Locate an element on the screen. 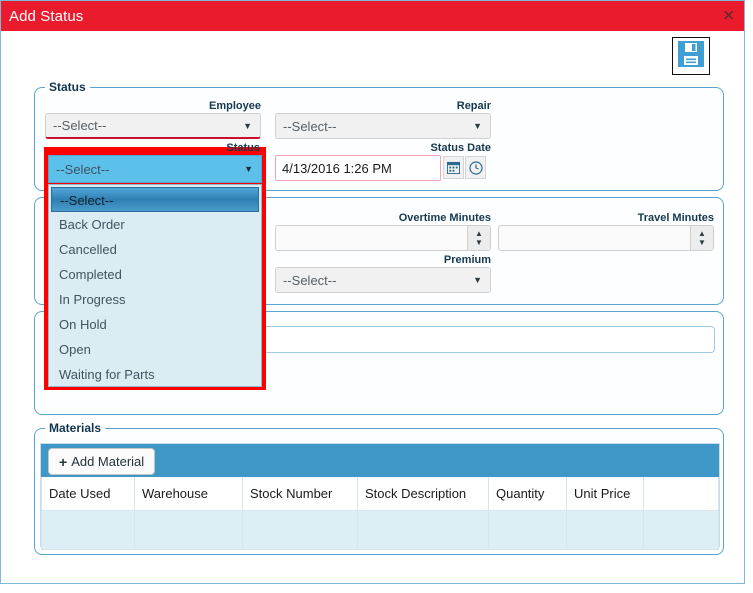  save-button is located at coordinates (691, 56).